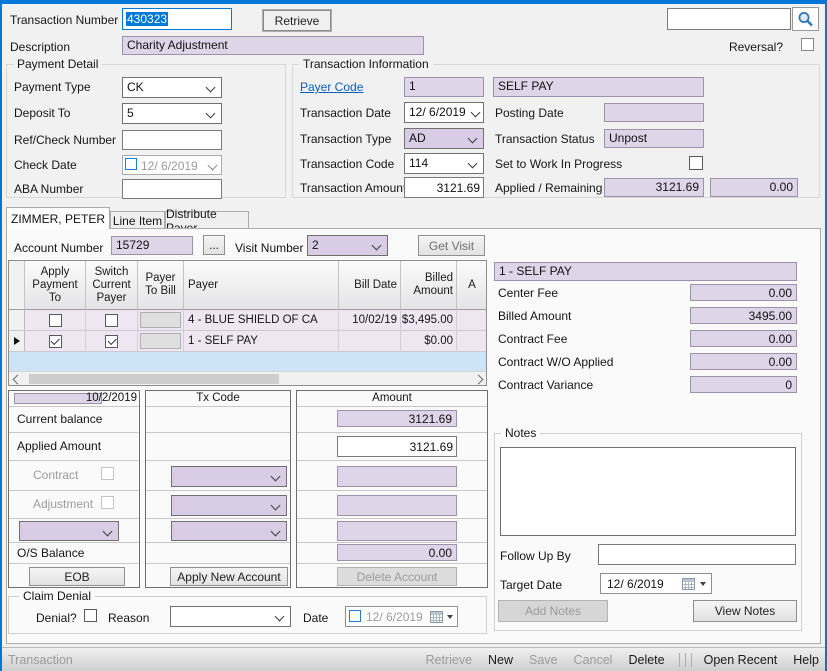 The height and width of the screenshot is (671, 827). What do you see at coordinates (478, 378) in the screenshot?
I see `scroll-right-button` at bounding box center [478, 378].